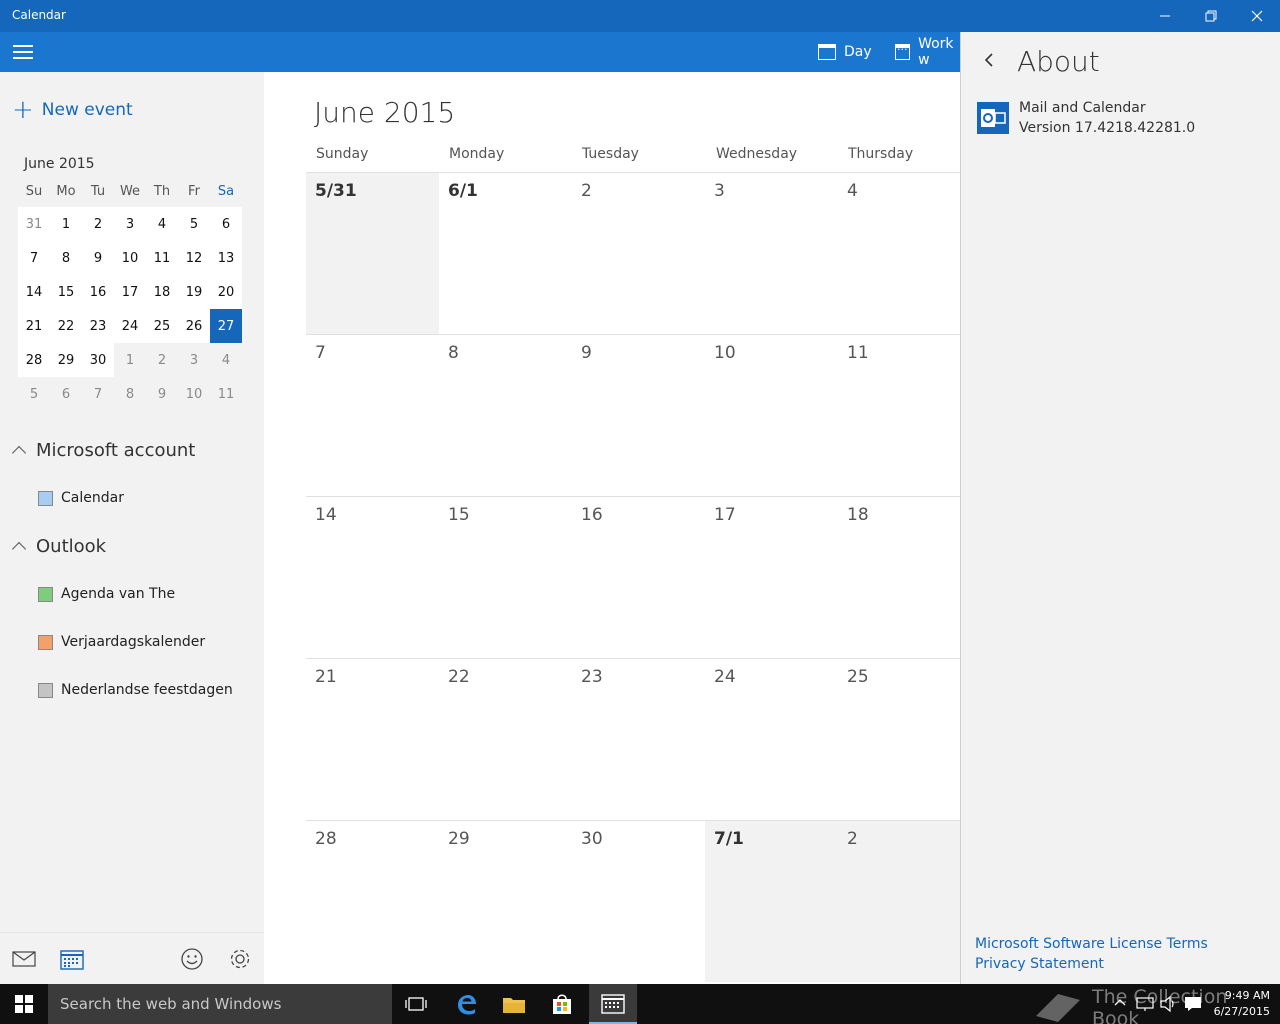 Image resolution: width=1280 pixels, height=1024 pixels. Describe the element at coordinates (845, 52) in the screenshot. I see `day-view-button: Day` at that location.